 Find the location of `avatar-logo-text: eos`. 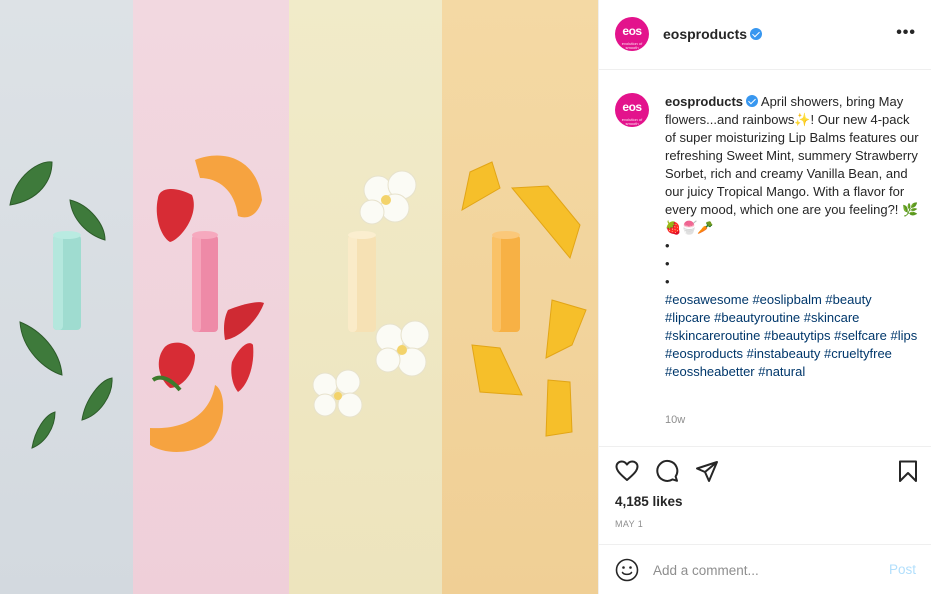

avatar-logo-text: eos is located at coordinates (632, 31).